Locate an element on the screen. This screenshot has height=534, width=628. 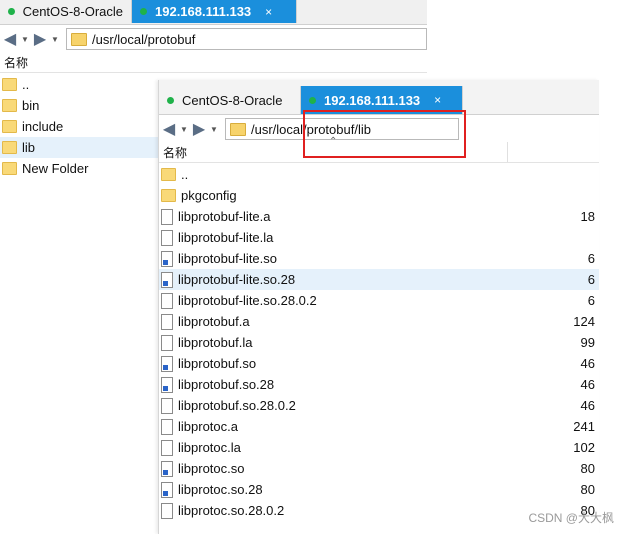
file-name: bin is located at coordinates (31, 105).